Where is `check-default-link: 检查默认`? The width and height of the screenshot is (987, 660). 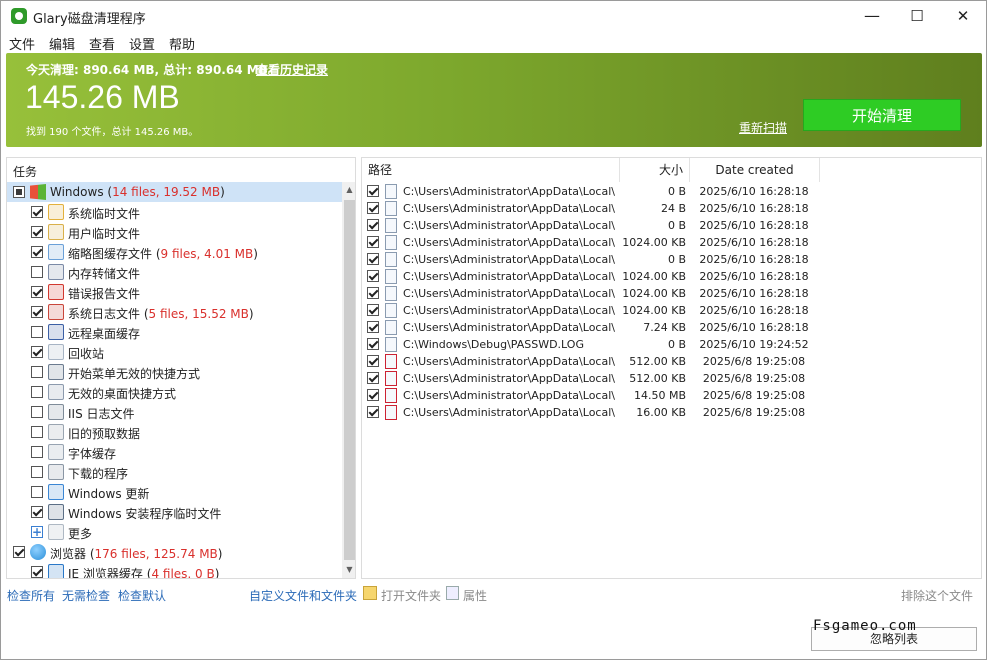 check-default-link: 检查默认 is located at coordinates (142, 595).